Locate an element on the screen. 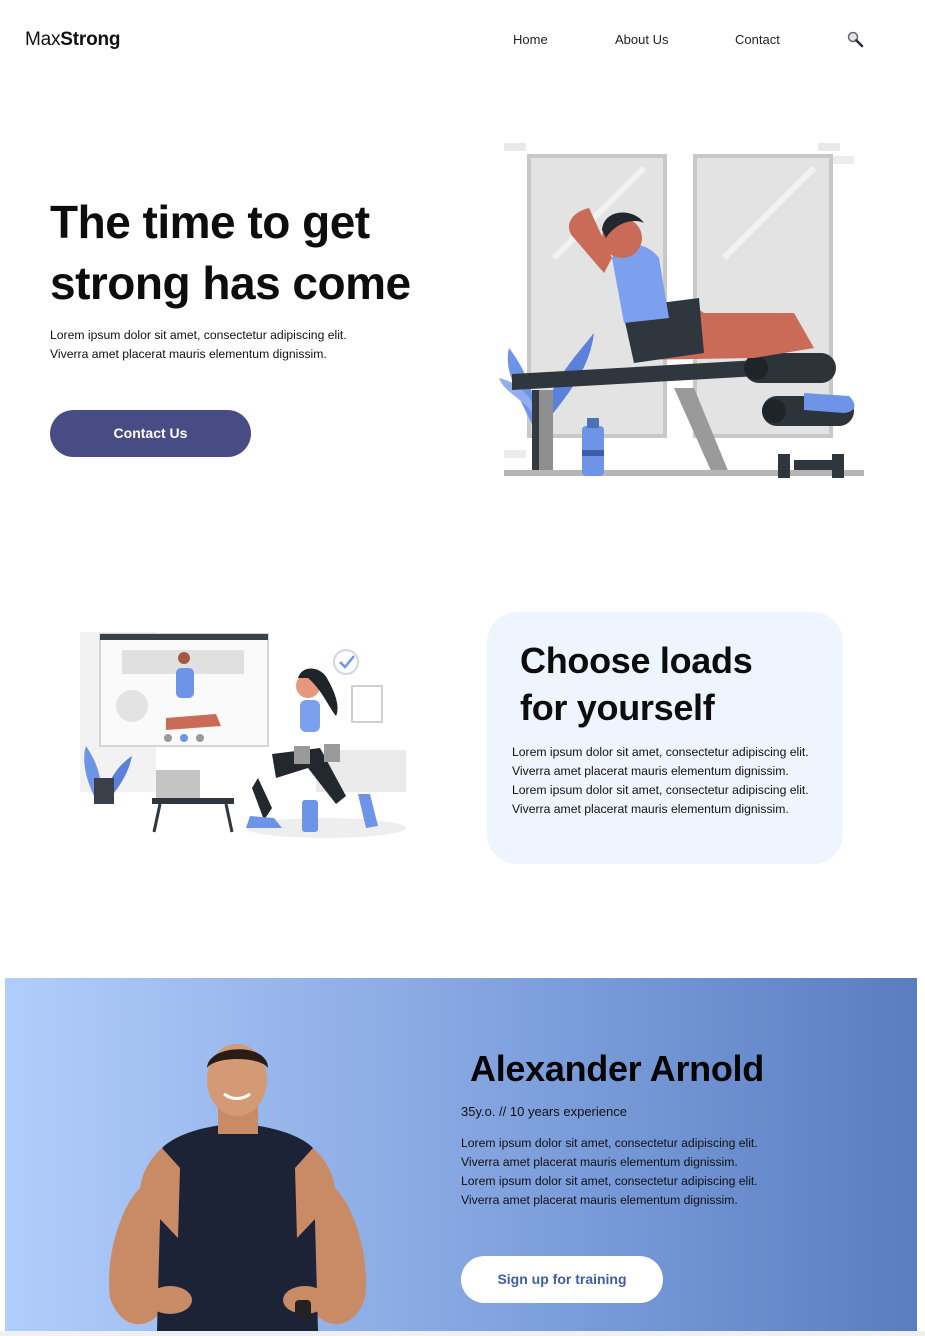  contact-us-button: Contact Us is located at coordinates (150, 433).